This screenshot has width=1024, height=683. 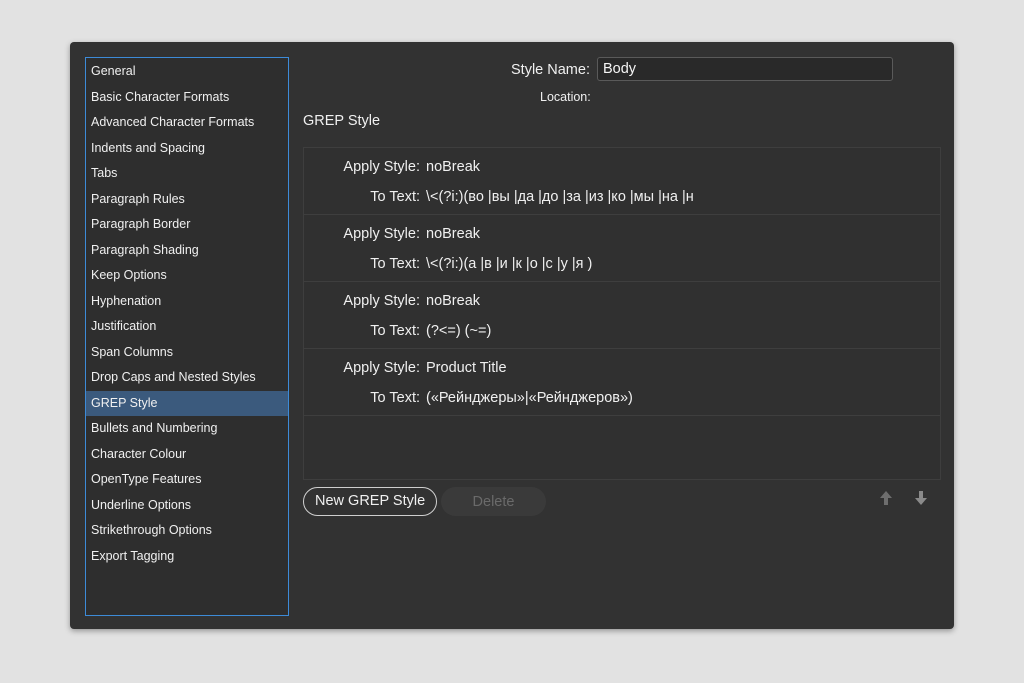 What do you see at coordinates (187, 403) in the screenshot?
I see `sidebar-item-grep-style: GREP Style` at bounding box center [187, 403].